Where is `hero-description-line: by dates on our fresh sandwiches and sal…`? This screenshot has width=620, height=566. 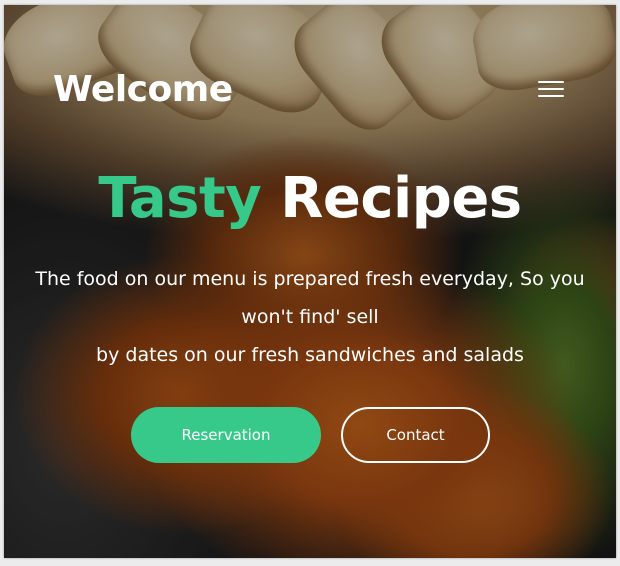 hero-description-line: by dates on our fresh sandwiches and sal… is located at coordinates (310, 355).